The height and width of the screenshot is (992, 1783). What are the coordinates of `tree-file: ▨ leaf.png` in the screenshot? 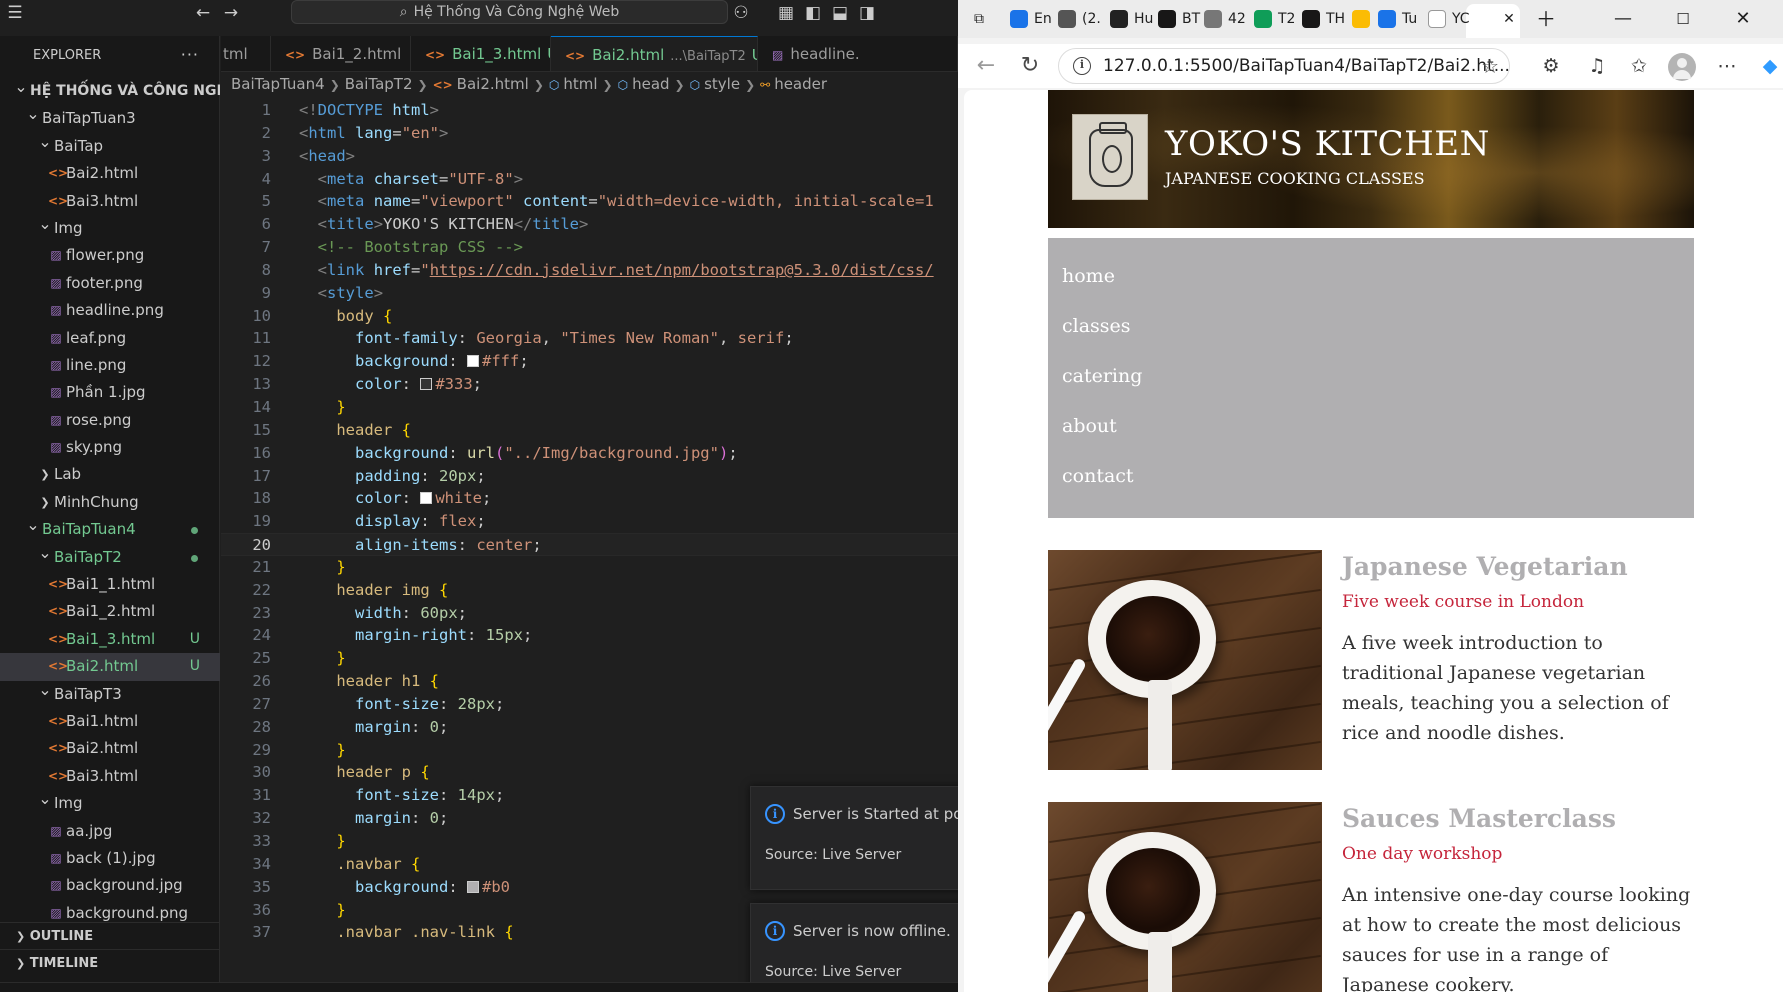 It's located at (110, 338).